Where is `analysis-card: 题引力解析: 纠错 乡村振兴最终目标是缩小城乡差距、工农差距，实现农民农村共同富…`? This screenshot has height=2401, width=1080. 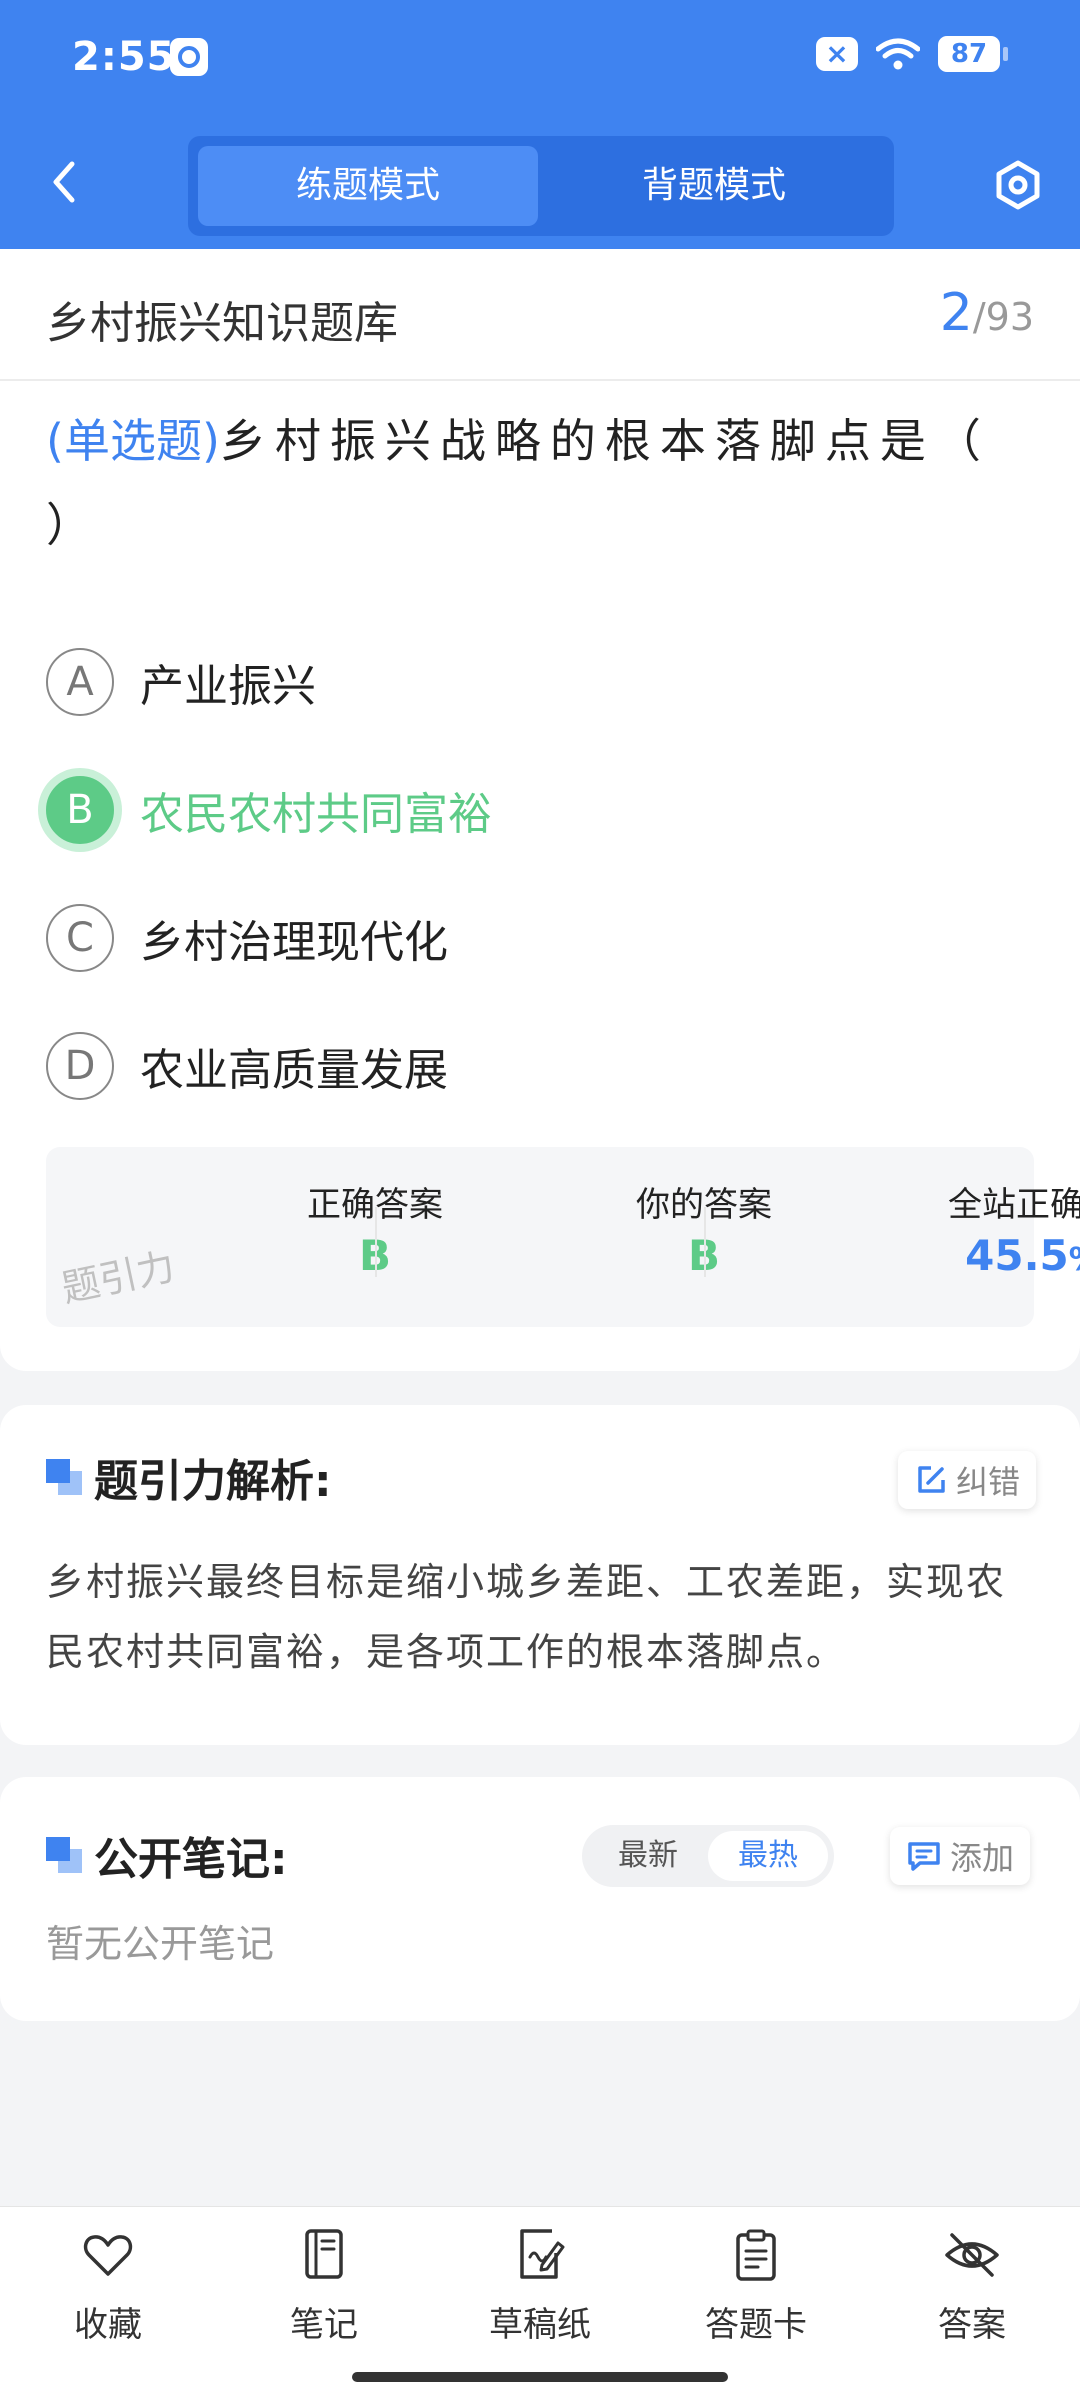 analysis-card: 题引力解析: 纠错 乡村振兴最终目标是缩小城乡差距、工农差距，实现农民农村共同富… is located at coordinates (540, 1575).